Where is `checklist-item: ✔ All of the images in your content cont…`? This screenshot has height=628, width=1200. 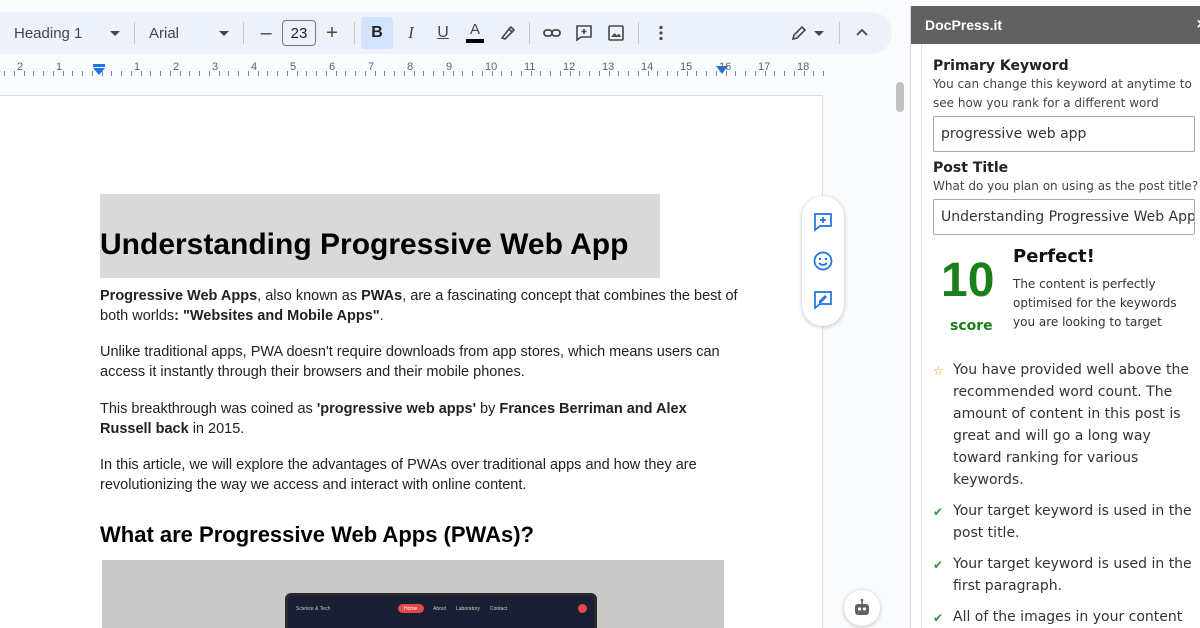 checklist-item: ✔ All of the images in your content cont… is located at coordinates (1066, 617).